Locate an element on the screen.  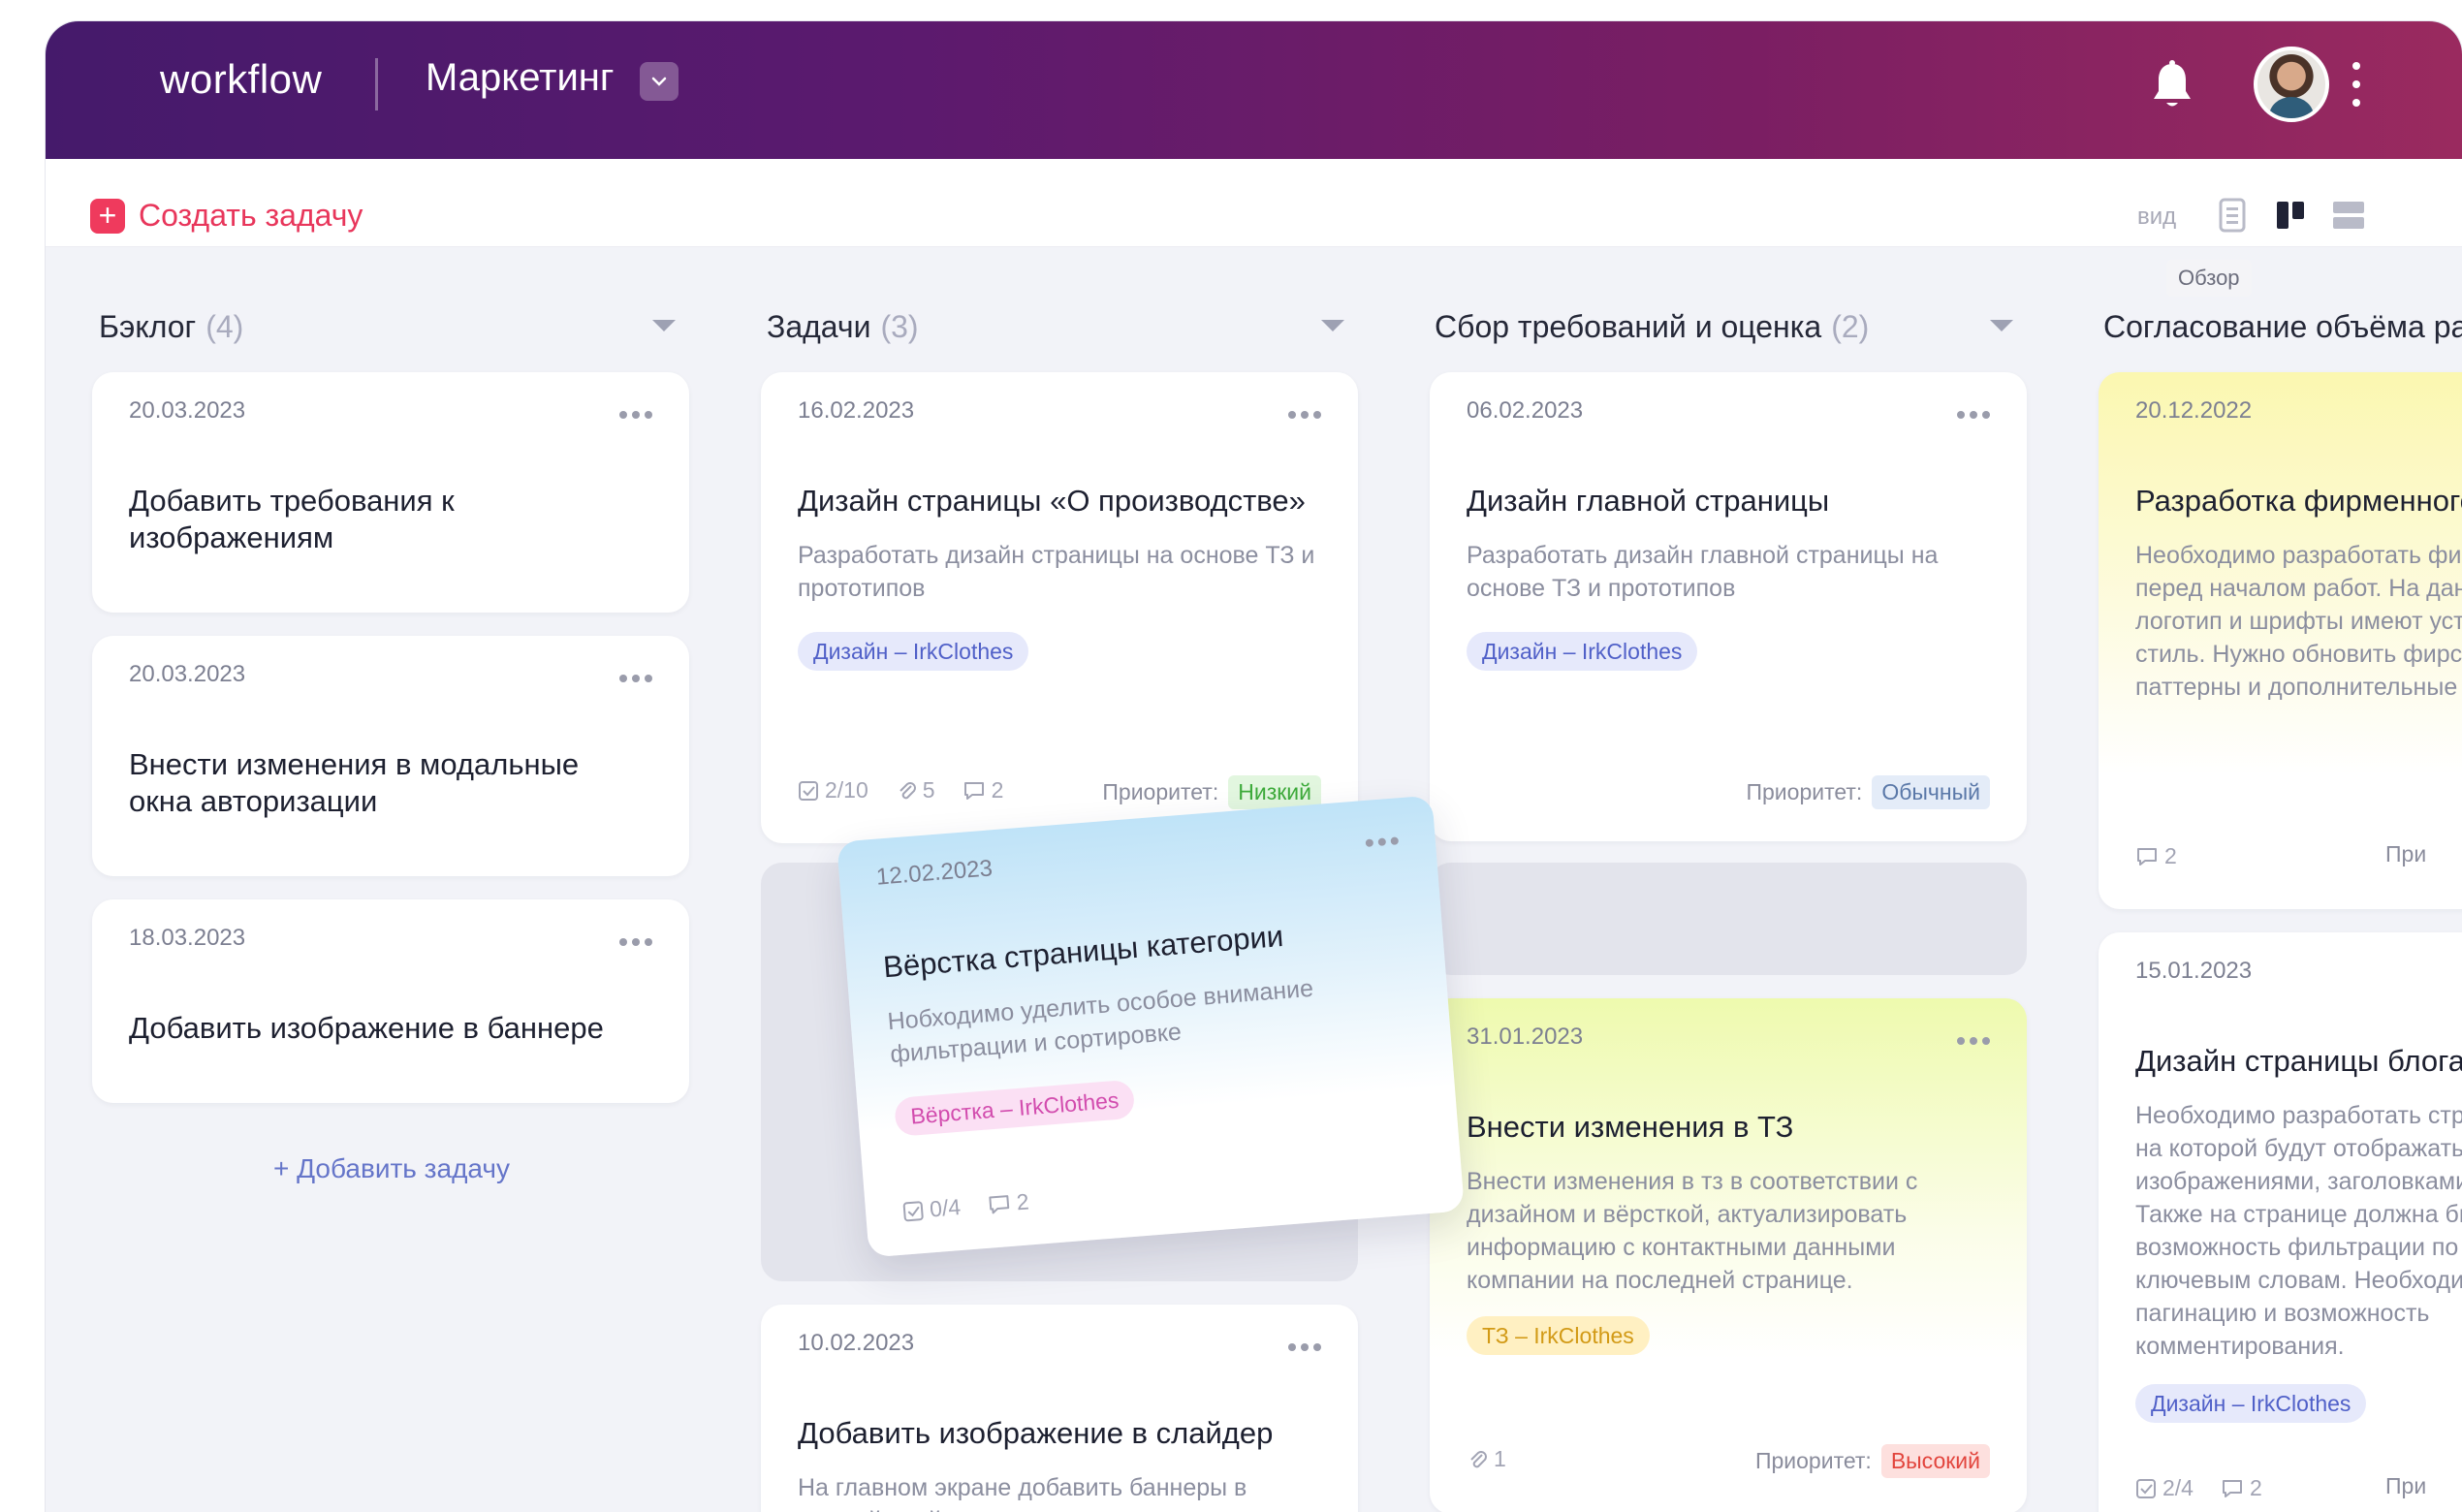
column-count: (3) is located at coordinates (899, 326).